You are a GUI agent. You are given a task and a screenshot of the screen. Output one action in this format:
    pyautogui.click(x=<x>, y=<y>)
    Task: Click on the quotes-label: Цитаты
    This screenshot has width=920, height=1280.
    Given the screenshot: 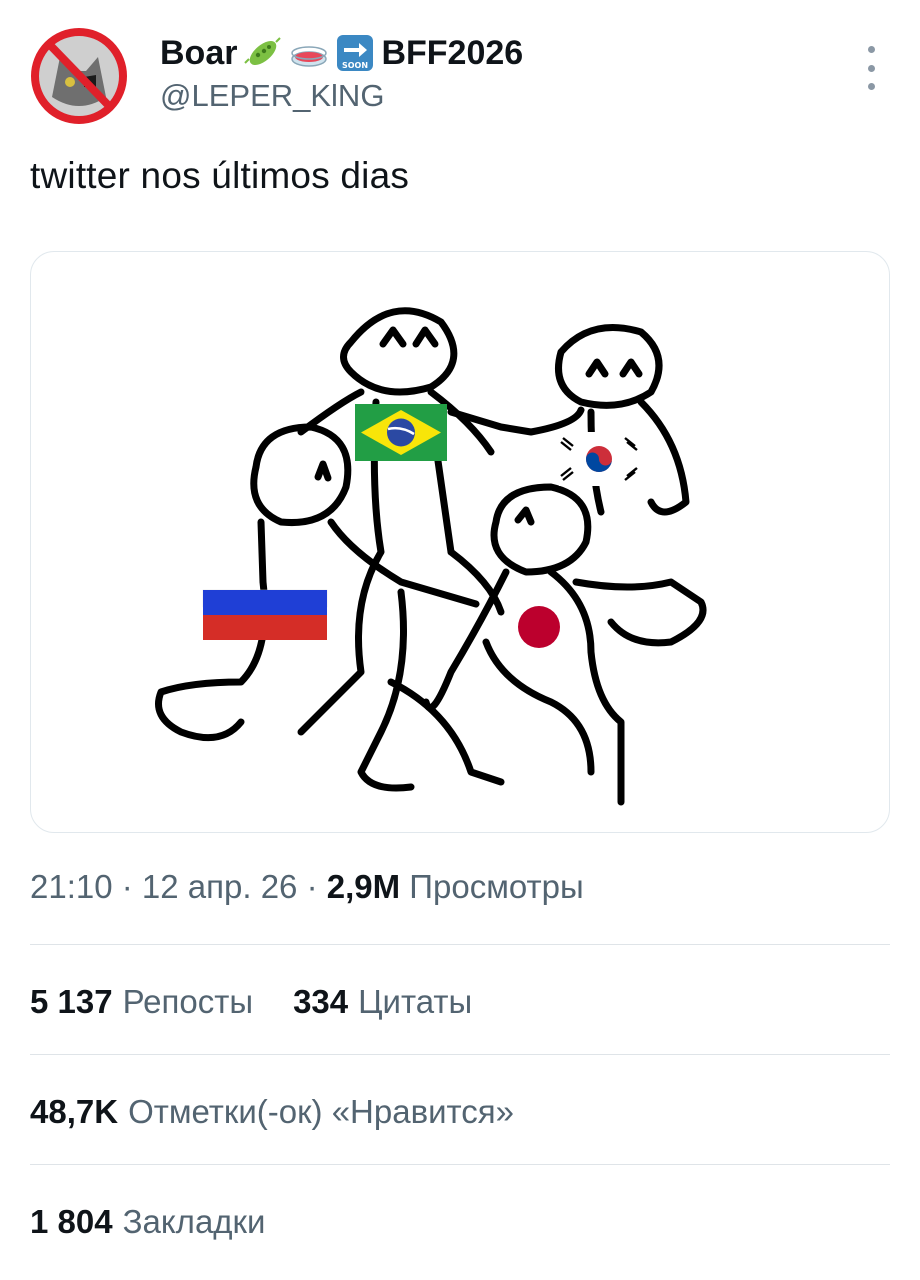 What is the action you would take?
    pyautogui.click(x=415, y=1001)
    